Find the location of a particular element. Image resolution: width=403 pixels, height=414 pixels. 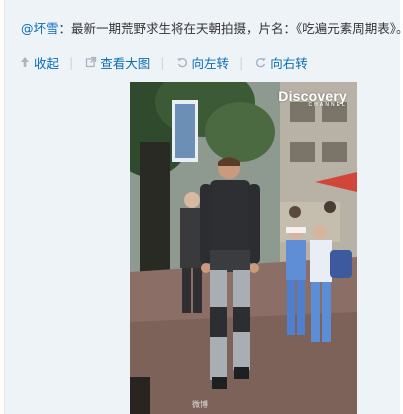

rotate-left-icon is located at coordinates (182, 62).